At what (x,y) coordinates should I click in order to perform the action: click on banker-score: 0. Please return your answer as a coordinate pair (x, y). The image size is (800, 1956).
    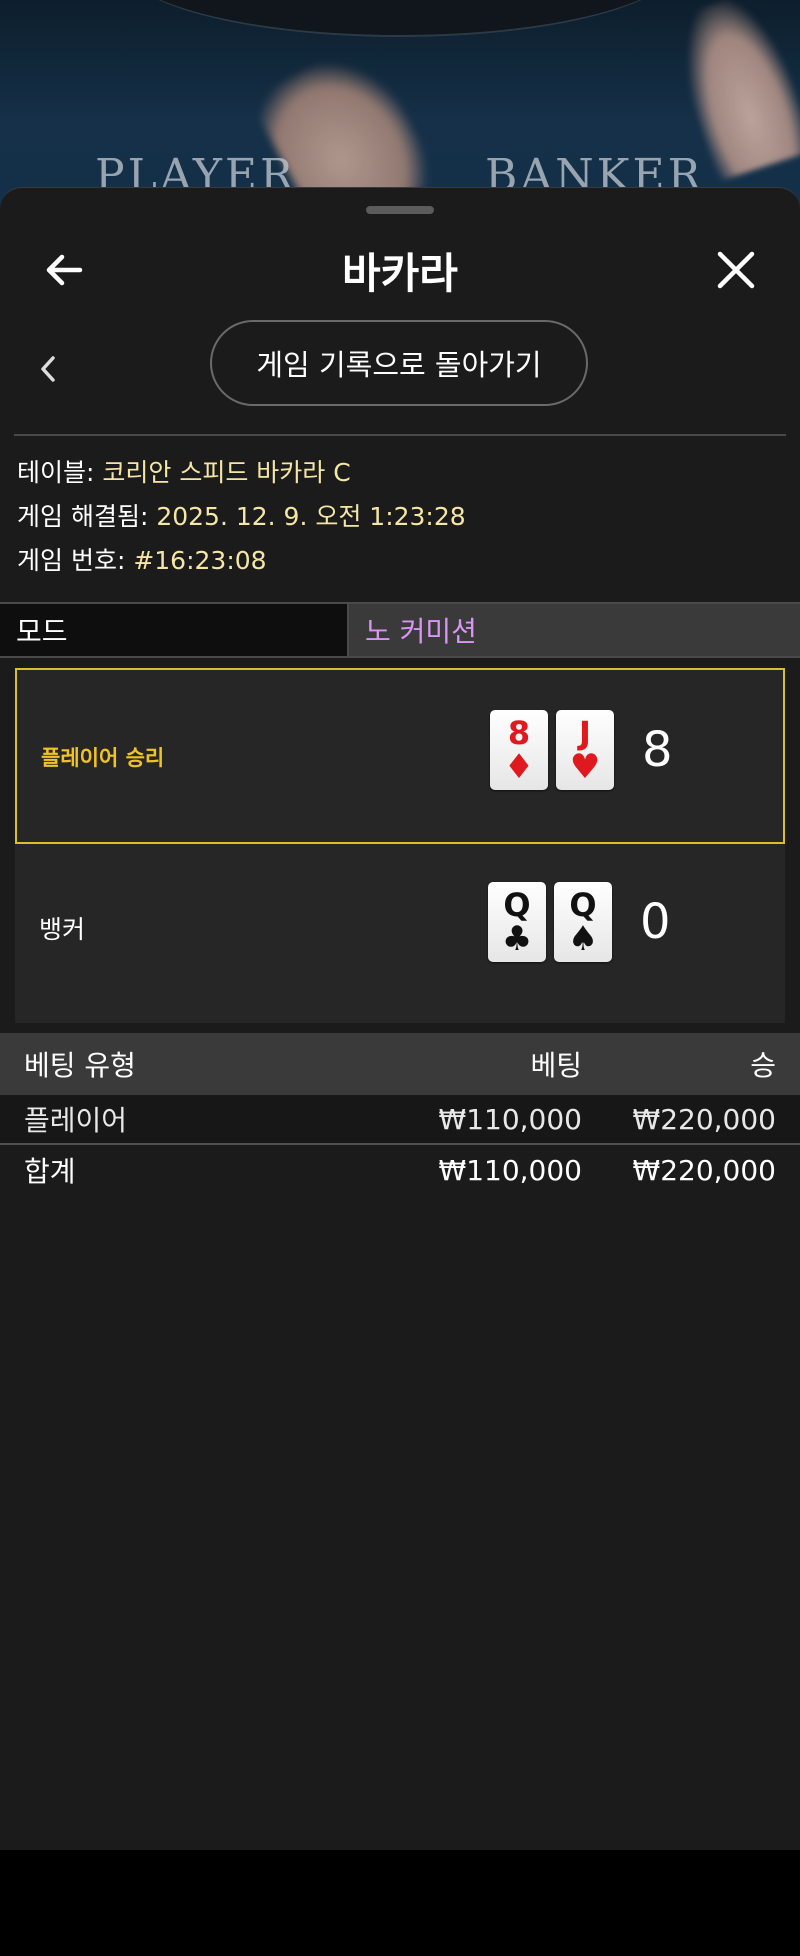
    Looking at the image, I should click on (655, 922).